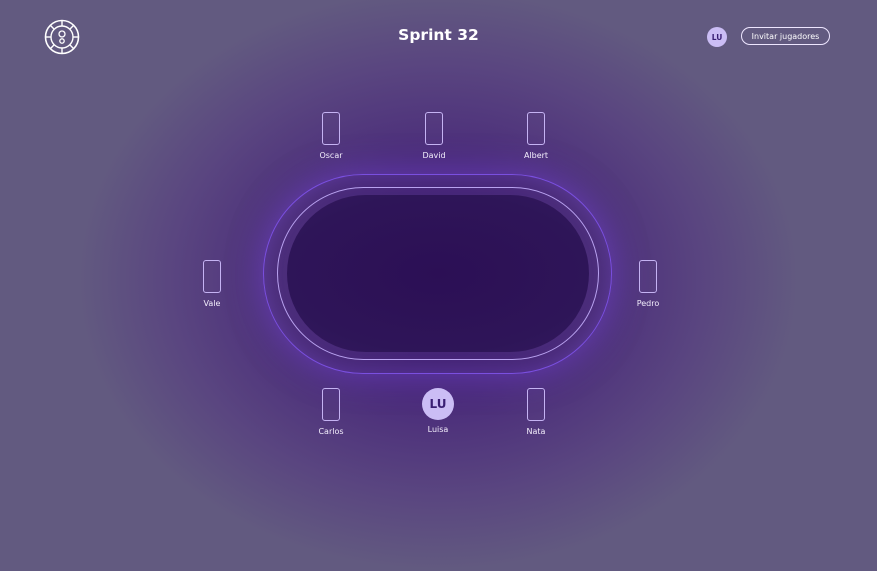 This screenshot has width=877, height=571. Describe the element at coordinates (717, 37) in the screenshot. I see `user-avatar: LU` at that location.